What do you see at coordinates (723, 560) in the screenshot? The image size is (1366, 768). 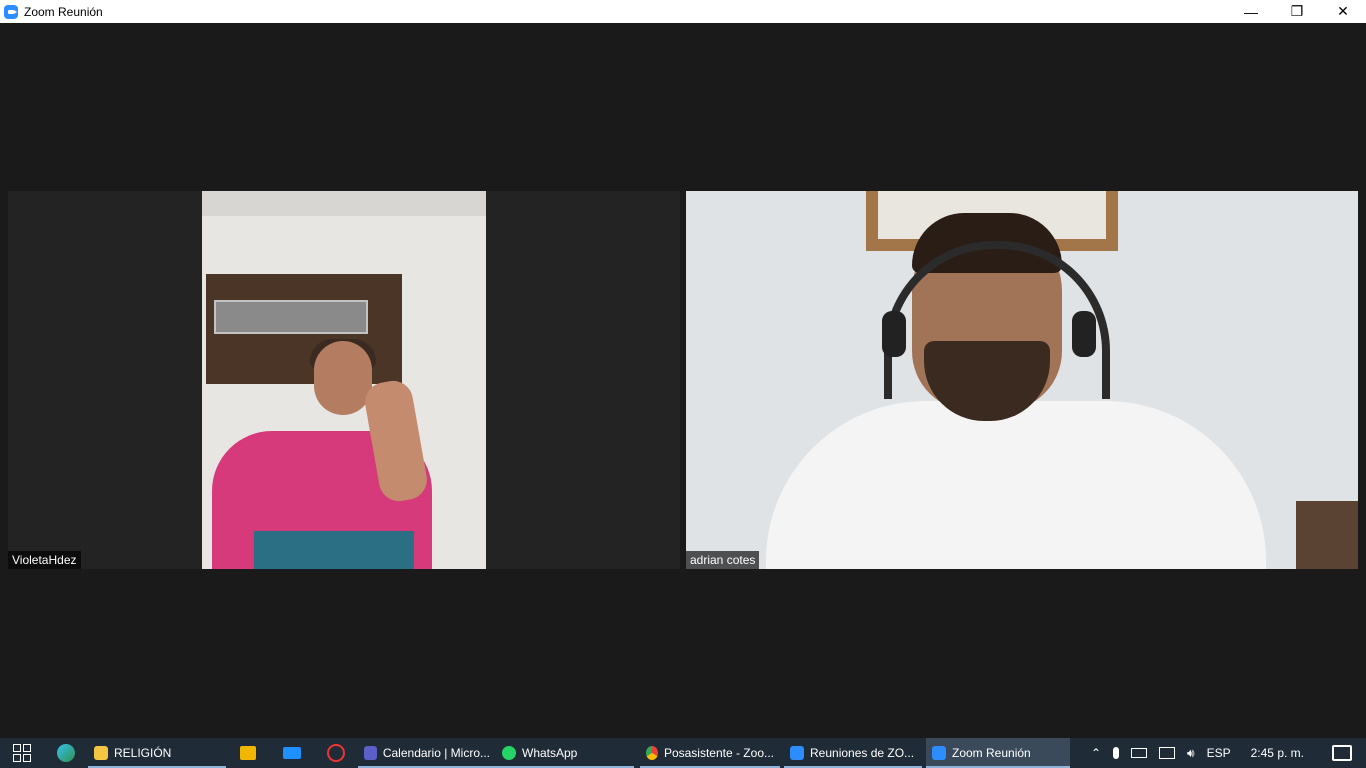 I see `participant-name-tag: adrian cotes` at bounding box center [723, 560].